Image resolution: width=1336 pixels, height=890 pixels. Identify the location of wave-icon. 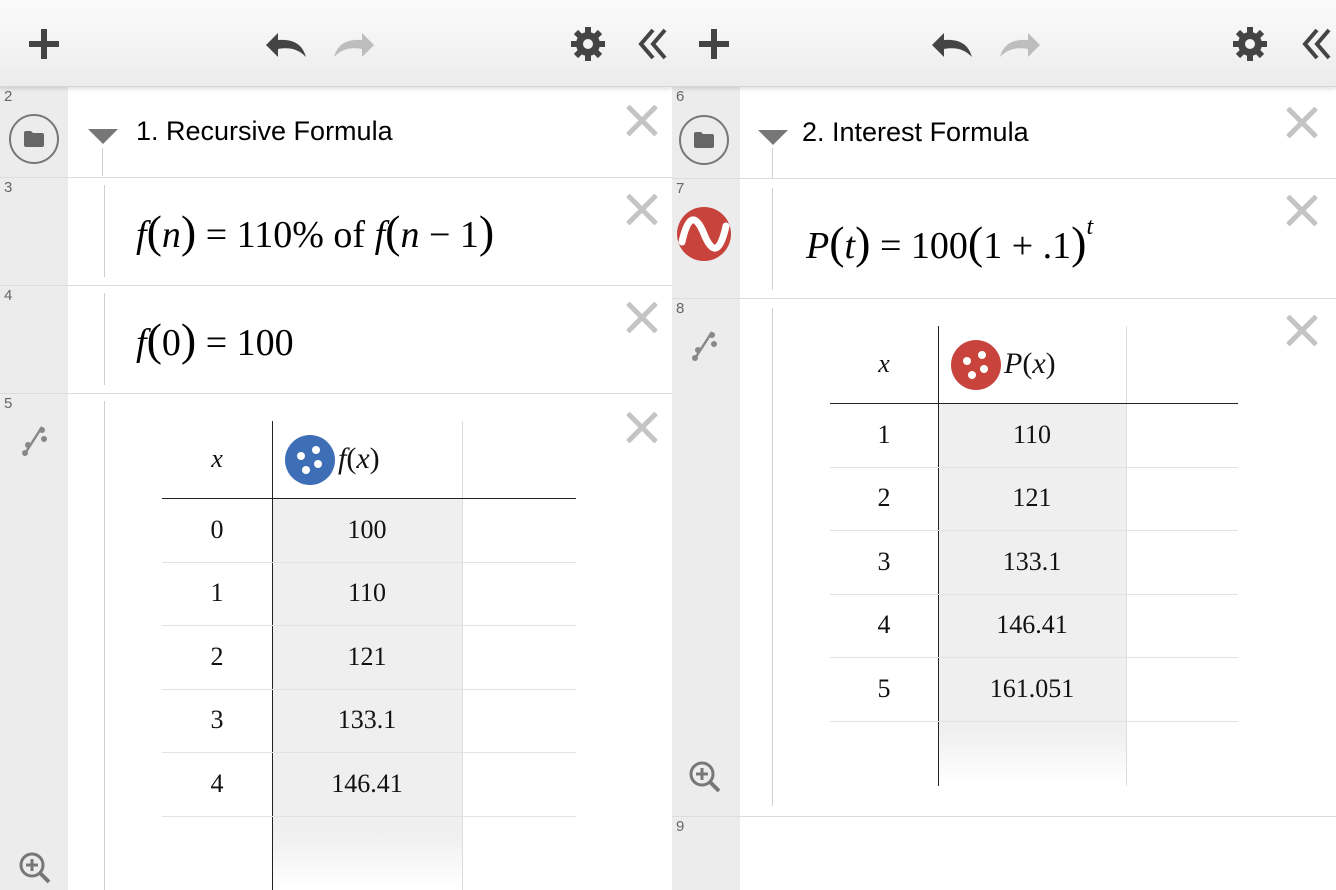
(704, 234).